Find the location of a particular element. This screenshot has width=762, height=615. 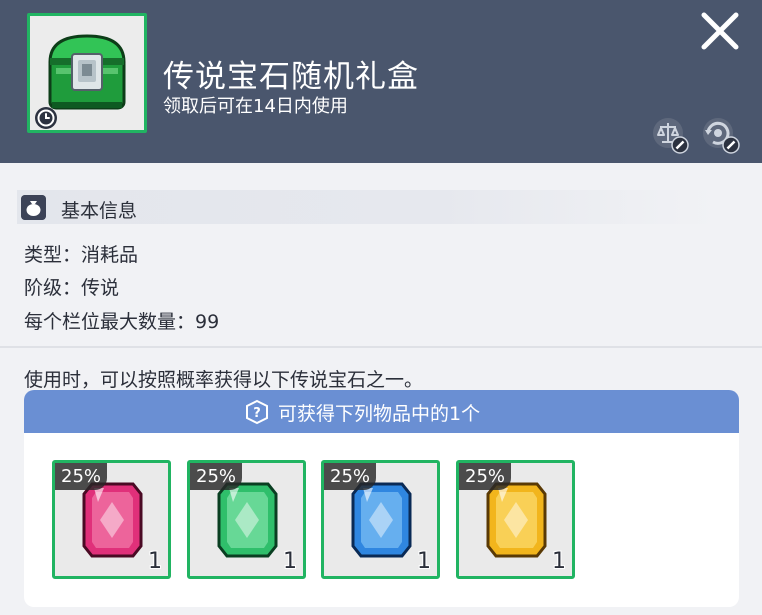

time-limit-icon is located at coordinates (46, 118).